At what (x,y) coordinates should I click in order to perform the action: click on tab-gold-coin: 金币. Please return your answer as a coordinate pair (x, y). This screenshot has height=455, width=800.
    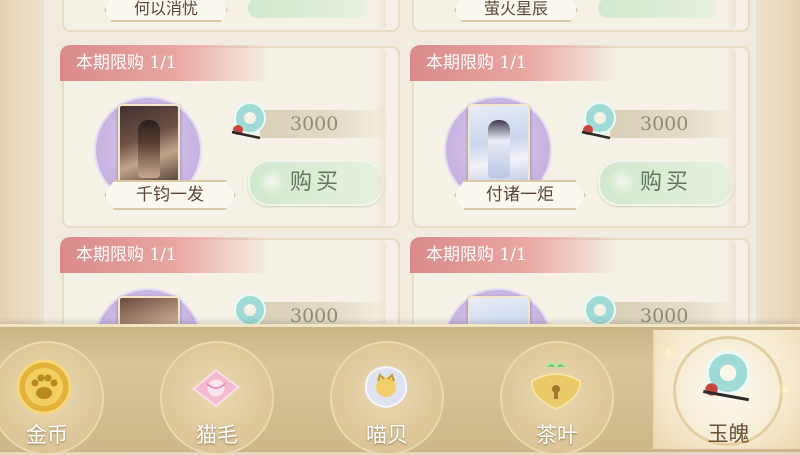
    Looking at the image, I should click on (52, 398).